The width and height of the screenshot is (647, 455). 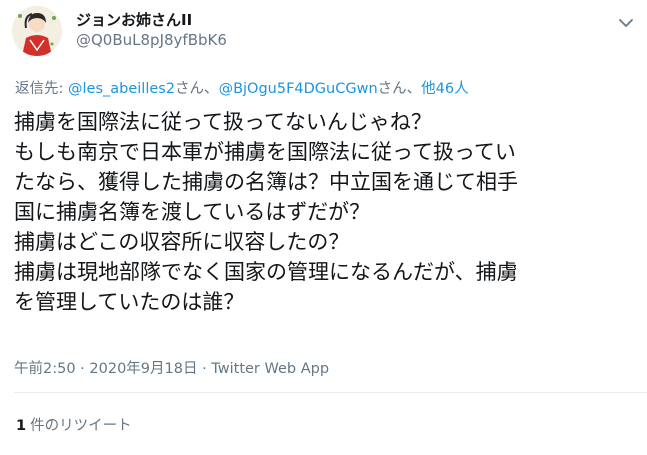 What do you see at coordinates (223, 122) in the screenshot?
I see `tweet-line: 捕虜を国際法に従って扱ってないんじゃね？` at bounding box center [223, 122].